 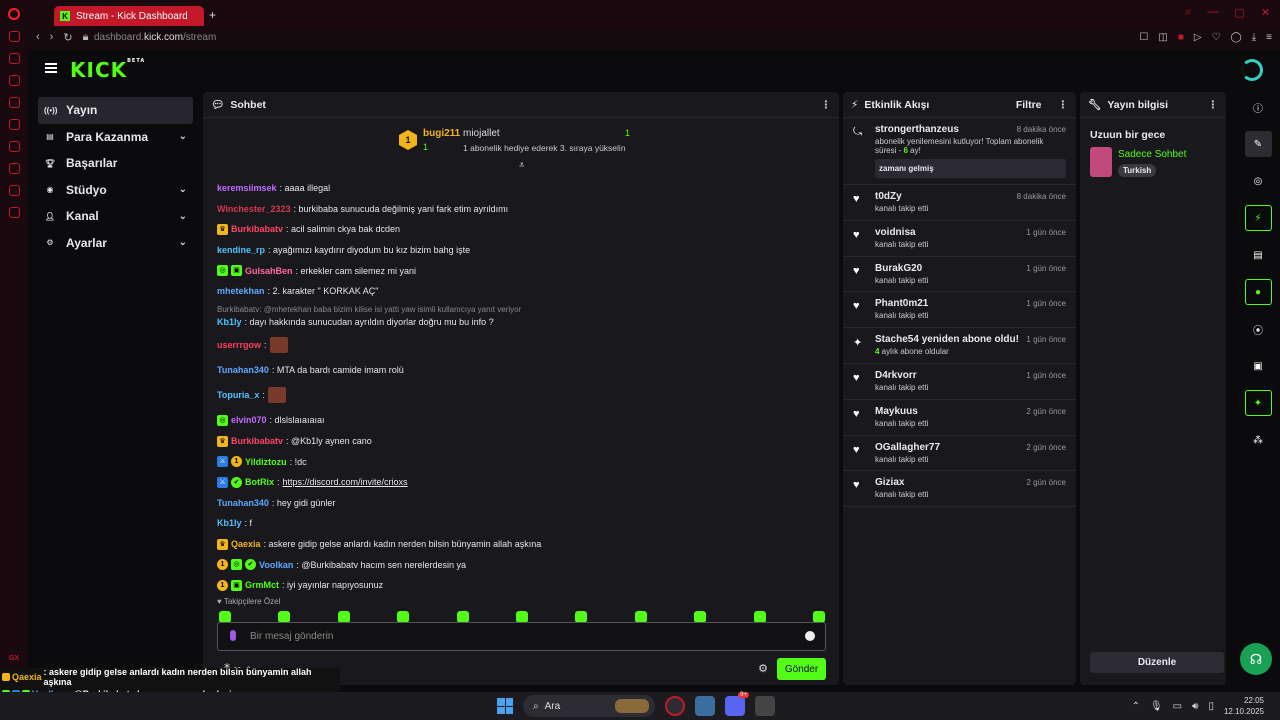 What do you see at coordinates (129, 16) in the screenshot?
I see `browser-tab: K Stream - Kick Dashboard` at bounding box center [129, 16].